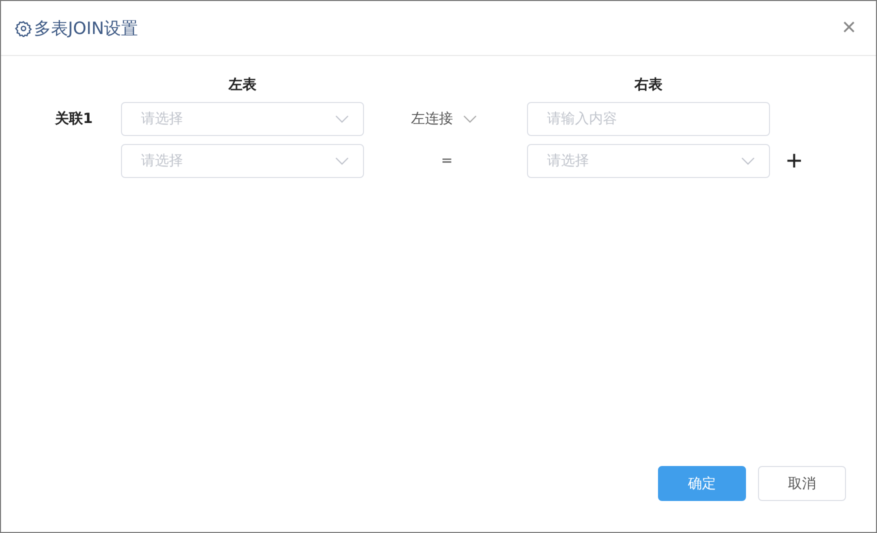 Image resolution: width=877 pixels, height=533 pixels. I want to click on confirm-button: 确定, so click(702, 483).